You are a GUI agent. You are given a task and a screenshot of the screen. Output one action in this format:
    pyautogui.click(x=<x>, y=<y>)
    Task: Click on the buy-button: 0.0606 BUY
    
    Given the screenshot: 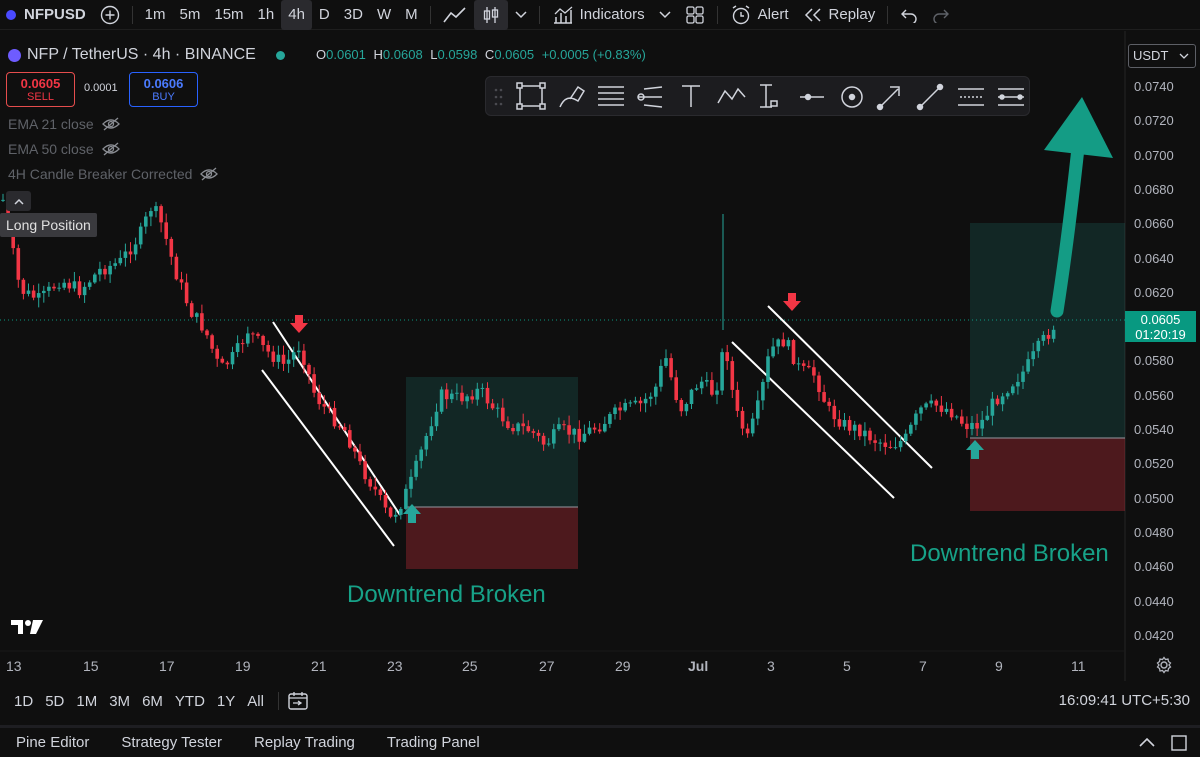 What is the action you would take?
    pyautogui.click(x=163, y=89)
    